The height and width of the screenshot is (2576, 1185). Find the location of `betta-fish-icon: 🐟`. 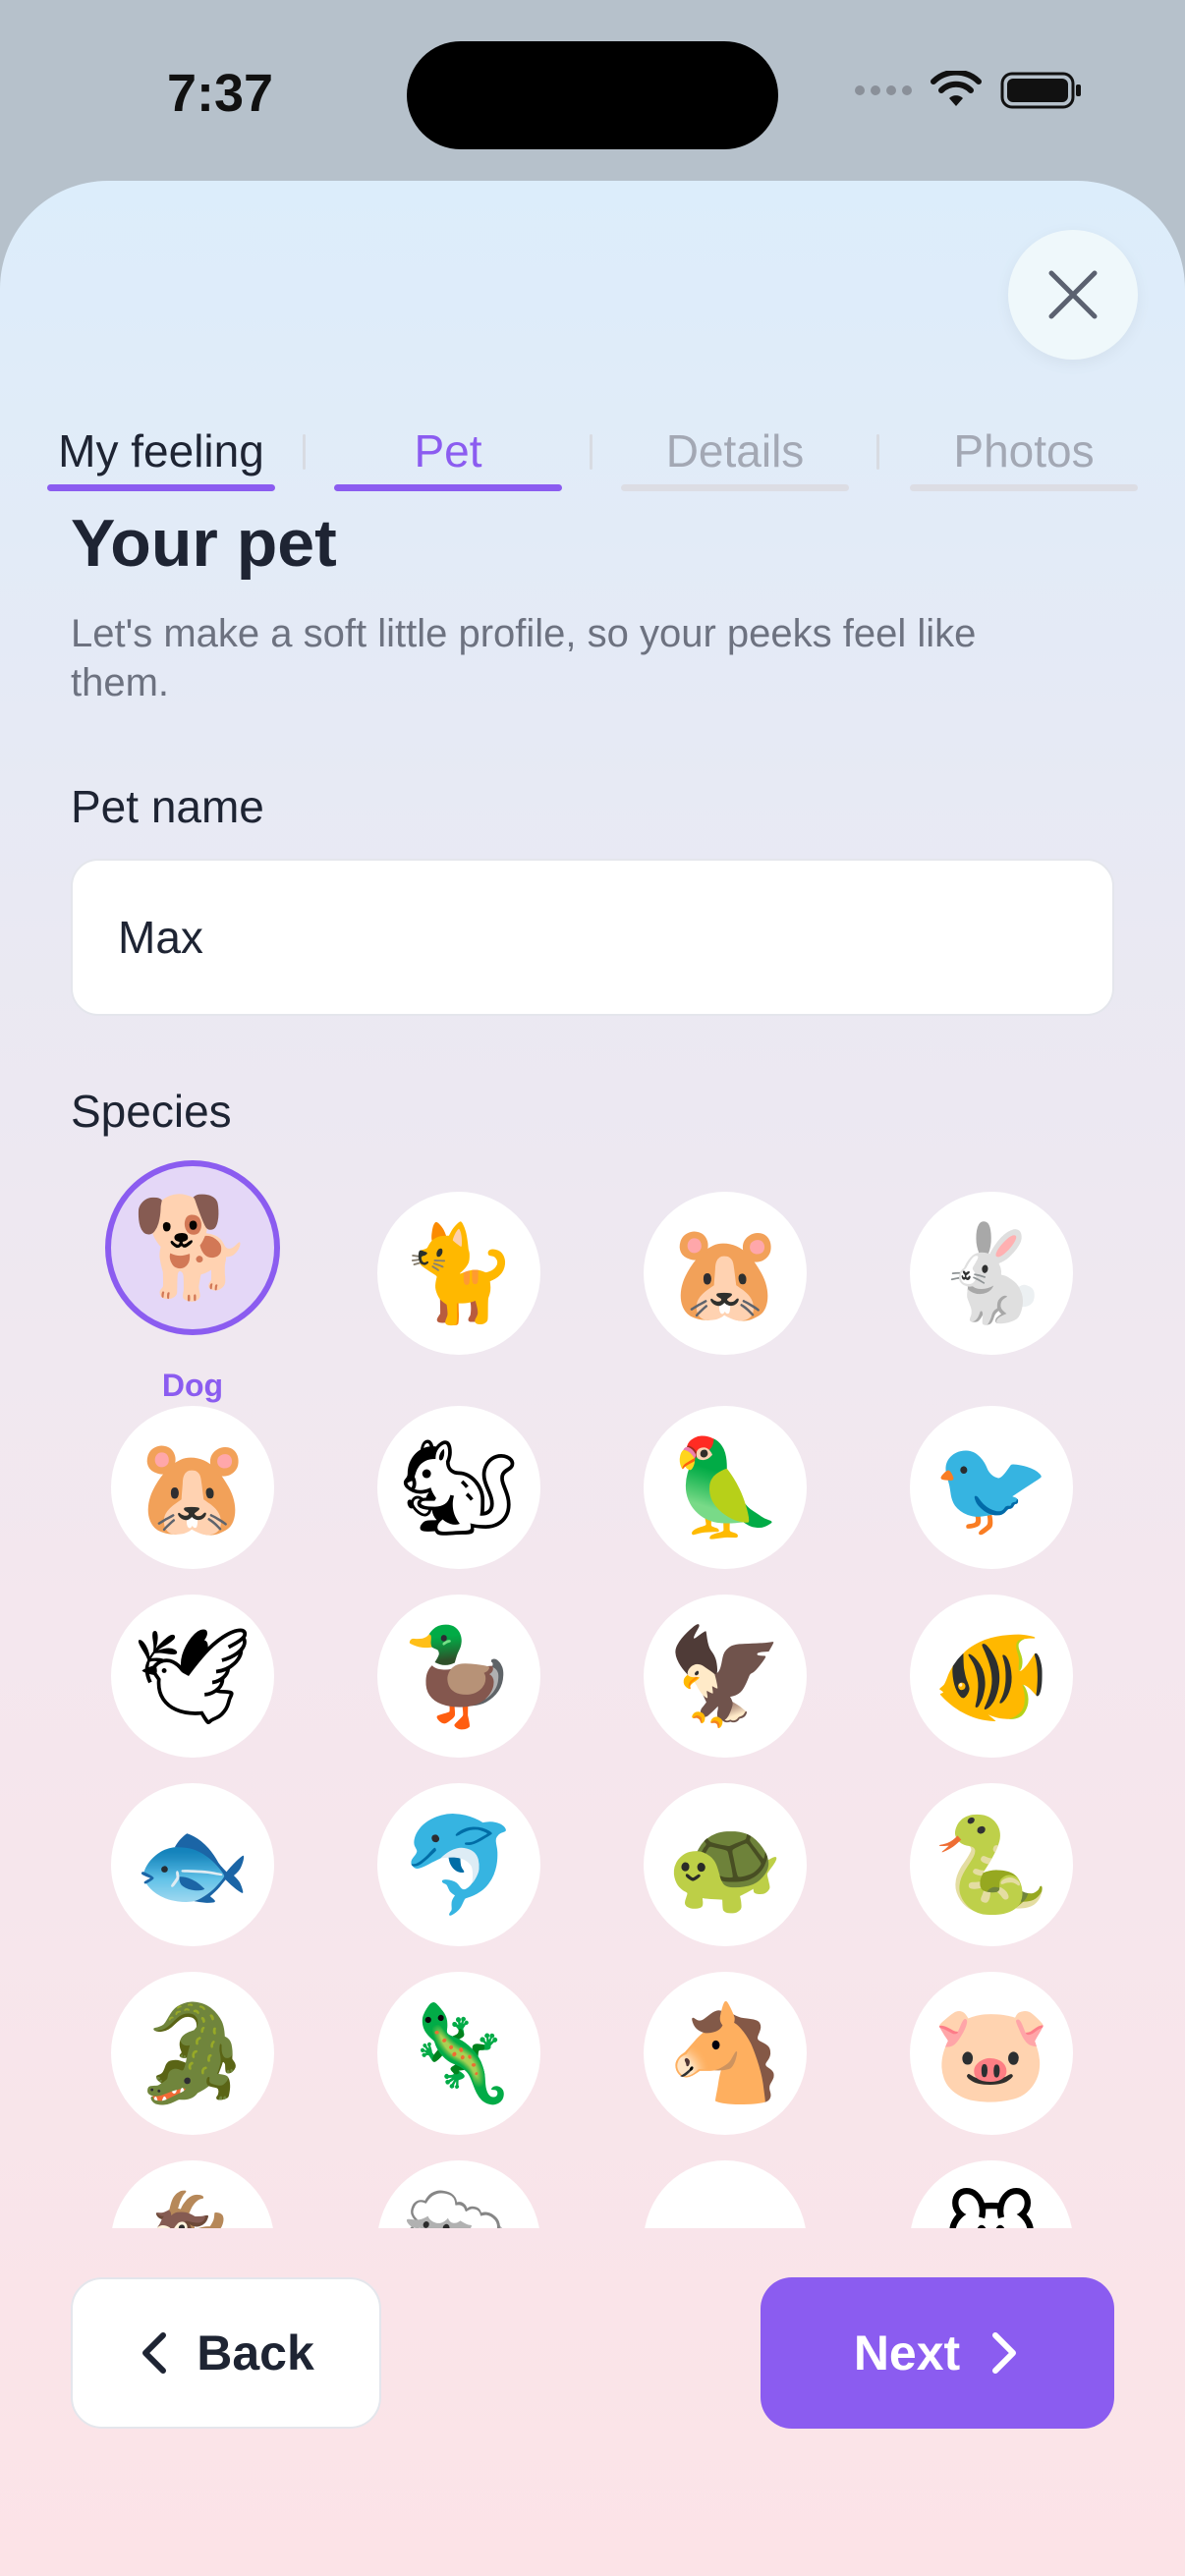

betta-fish-icon: 🐟 is located at coordinates (193, 1865).